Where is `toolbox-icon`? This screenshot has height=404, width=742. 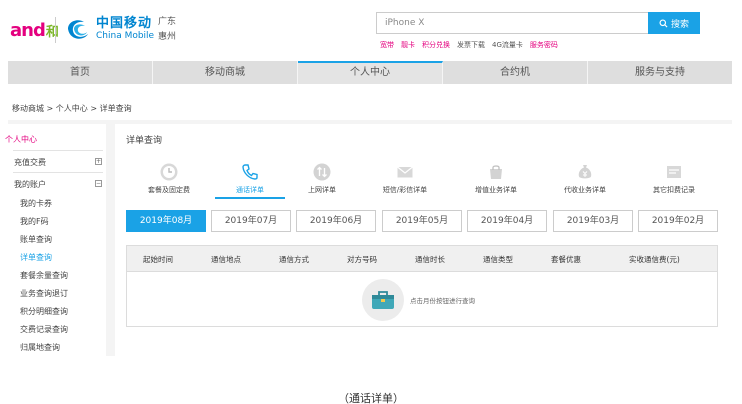 toolbox-icon is located at coordinates (383, 300).